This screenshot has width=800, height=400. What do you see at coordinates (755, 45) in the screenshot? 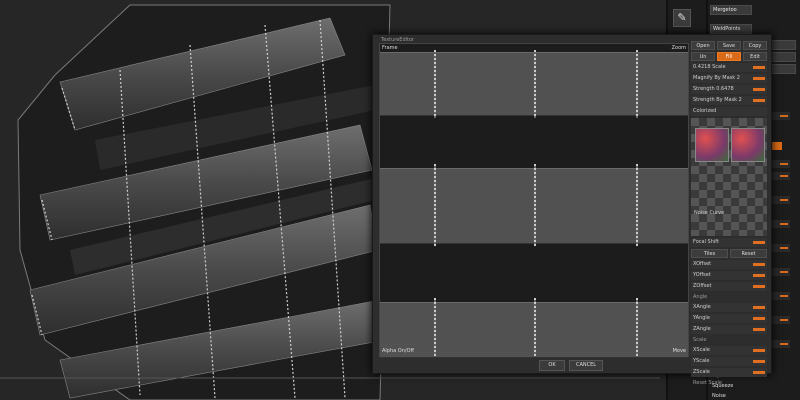
I see `copy-button: Copy` at bounding box center [755, 45].